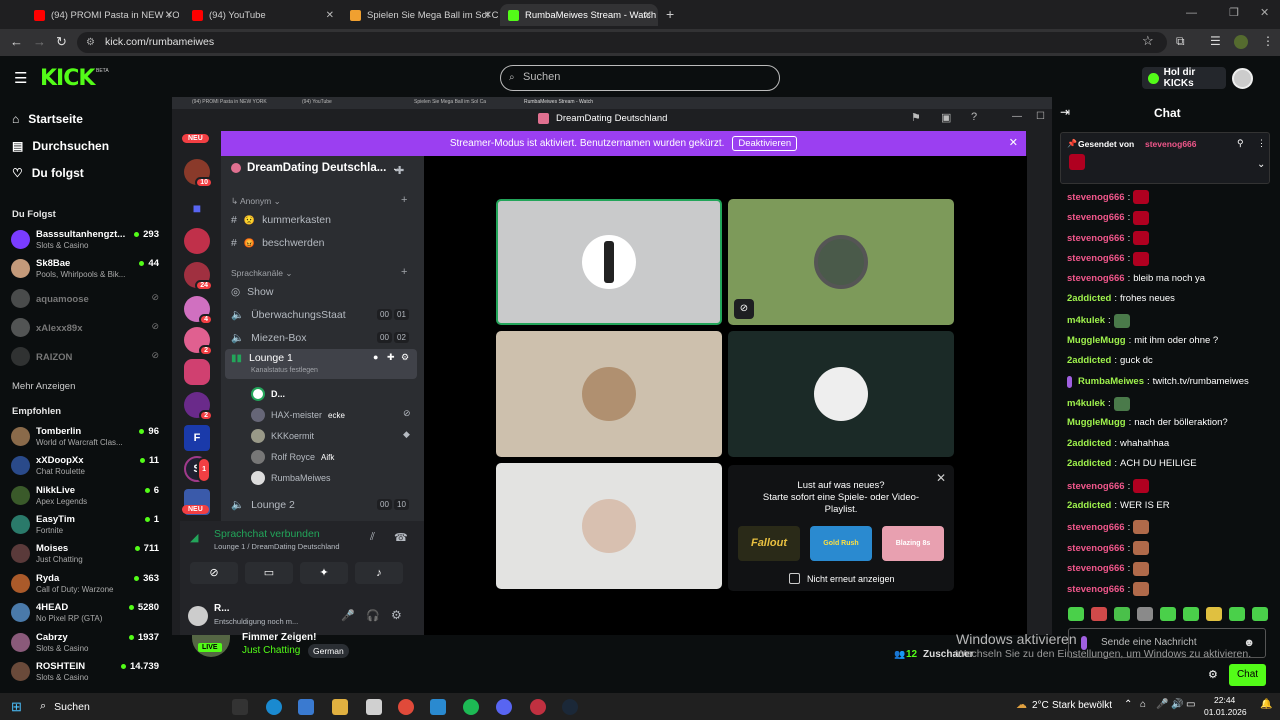 The width and height of the screenshot is (1280, 720). I want to click on nav-startseite: ⌂ Startseite, so click(47, 119).